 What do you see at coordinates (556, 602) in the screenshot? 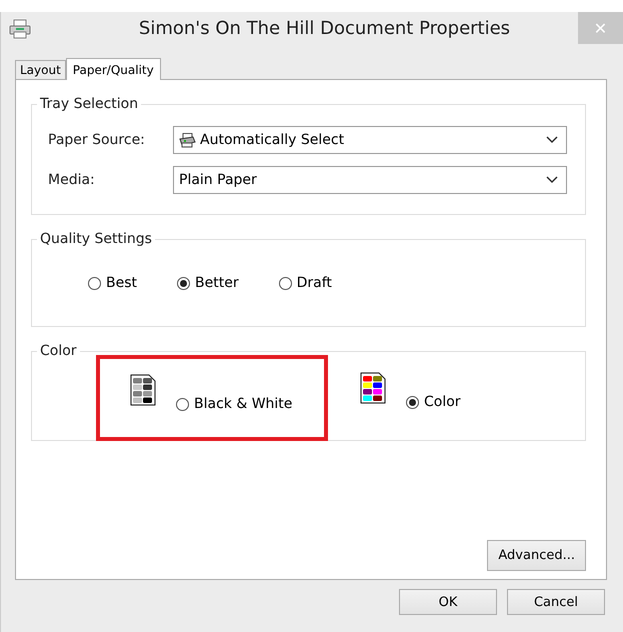
I see `dialog-button: Cancel` at bounding box center [556, 602].